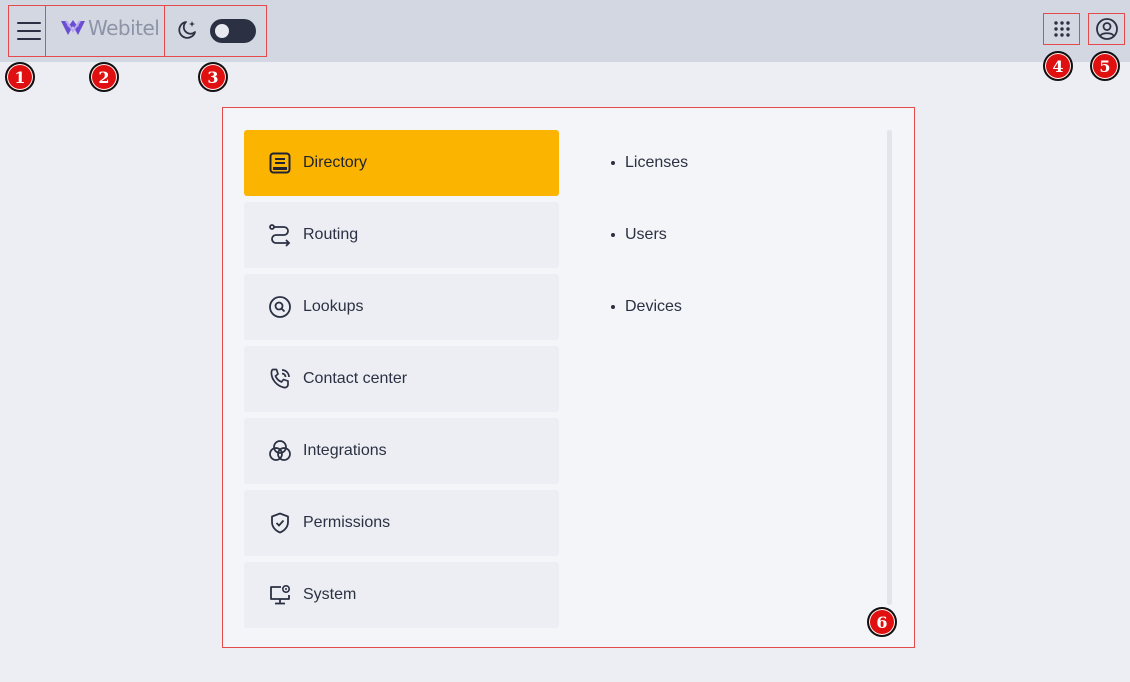 The height and width of the screenshot is (682, 1130). I want to click on nav-item-label: Contact center, so click(355, 378).